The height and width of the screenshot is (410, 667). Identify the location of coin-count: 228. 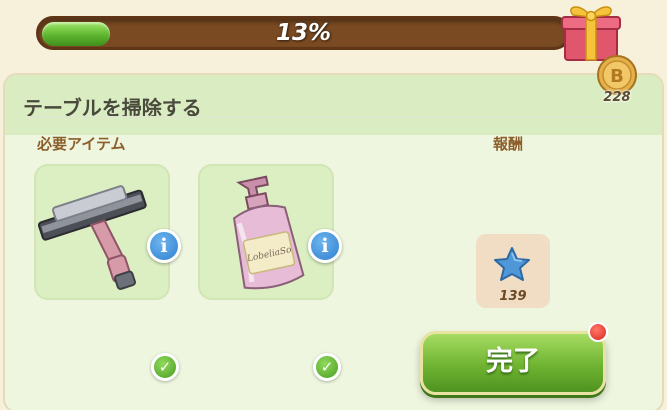
(617, 97).